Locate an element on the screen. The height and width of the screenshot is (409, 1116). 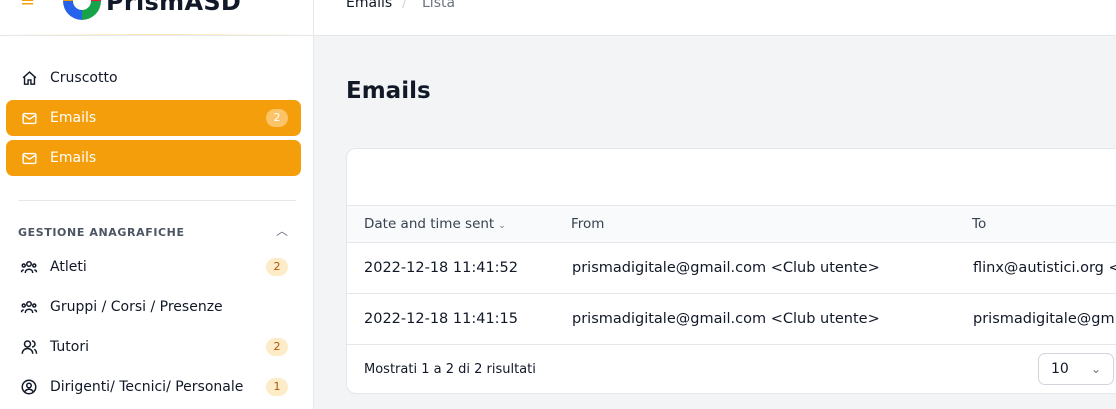
table-header: Date and time sent ⌄ From To is located at coordinates (731, 224).